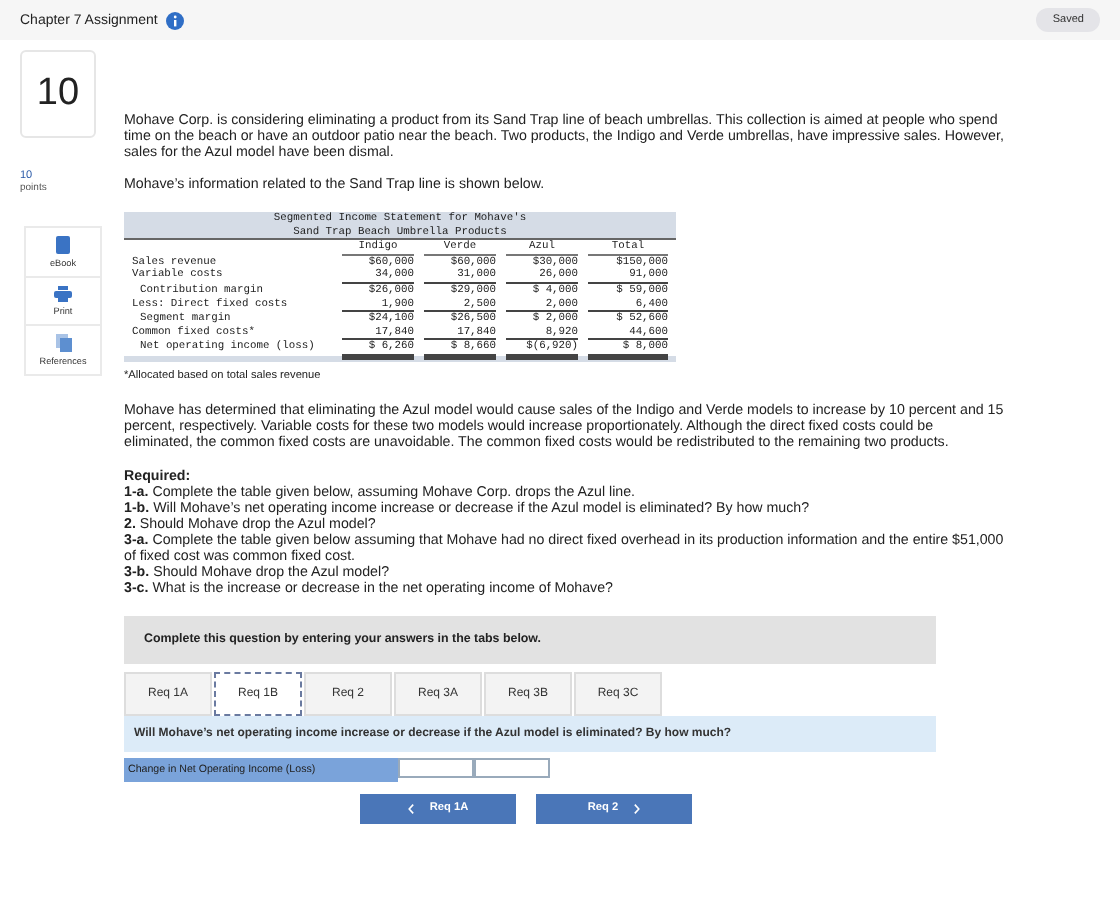 Image resolution: width=1120 pixels, height=914 pixels. I want to click on info-icon, so click(174, 20).